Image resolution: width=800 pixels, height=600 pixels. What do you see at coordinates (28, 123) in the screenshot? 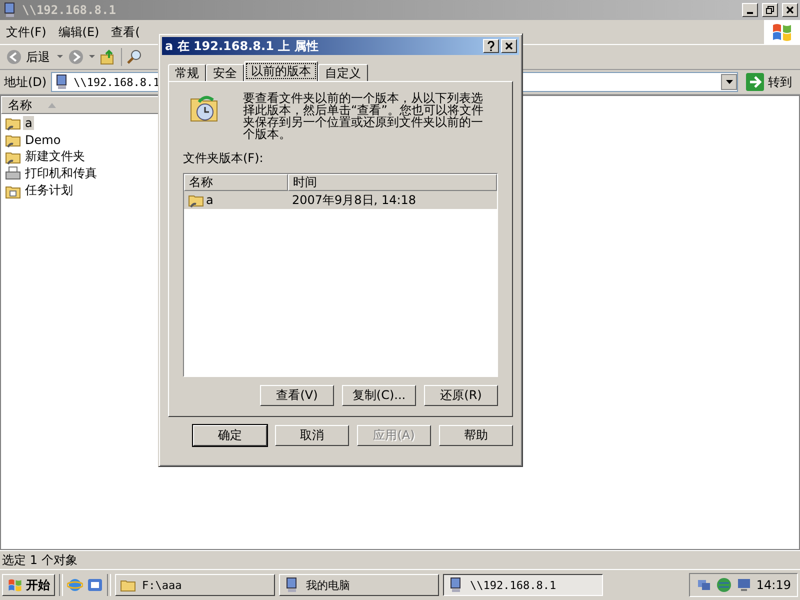
I see `file-name: a` at bounding box center [28, 123].